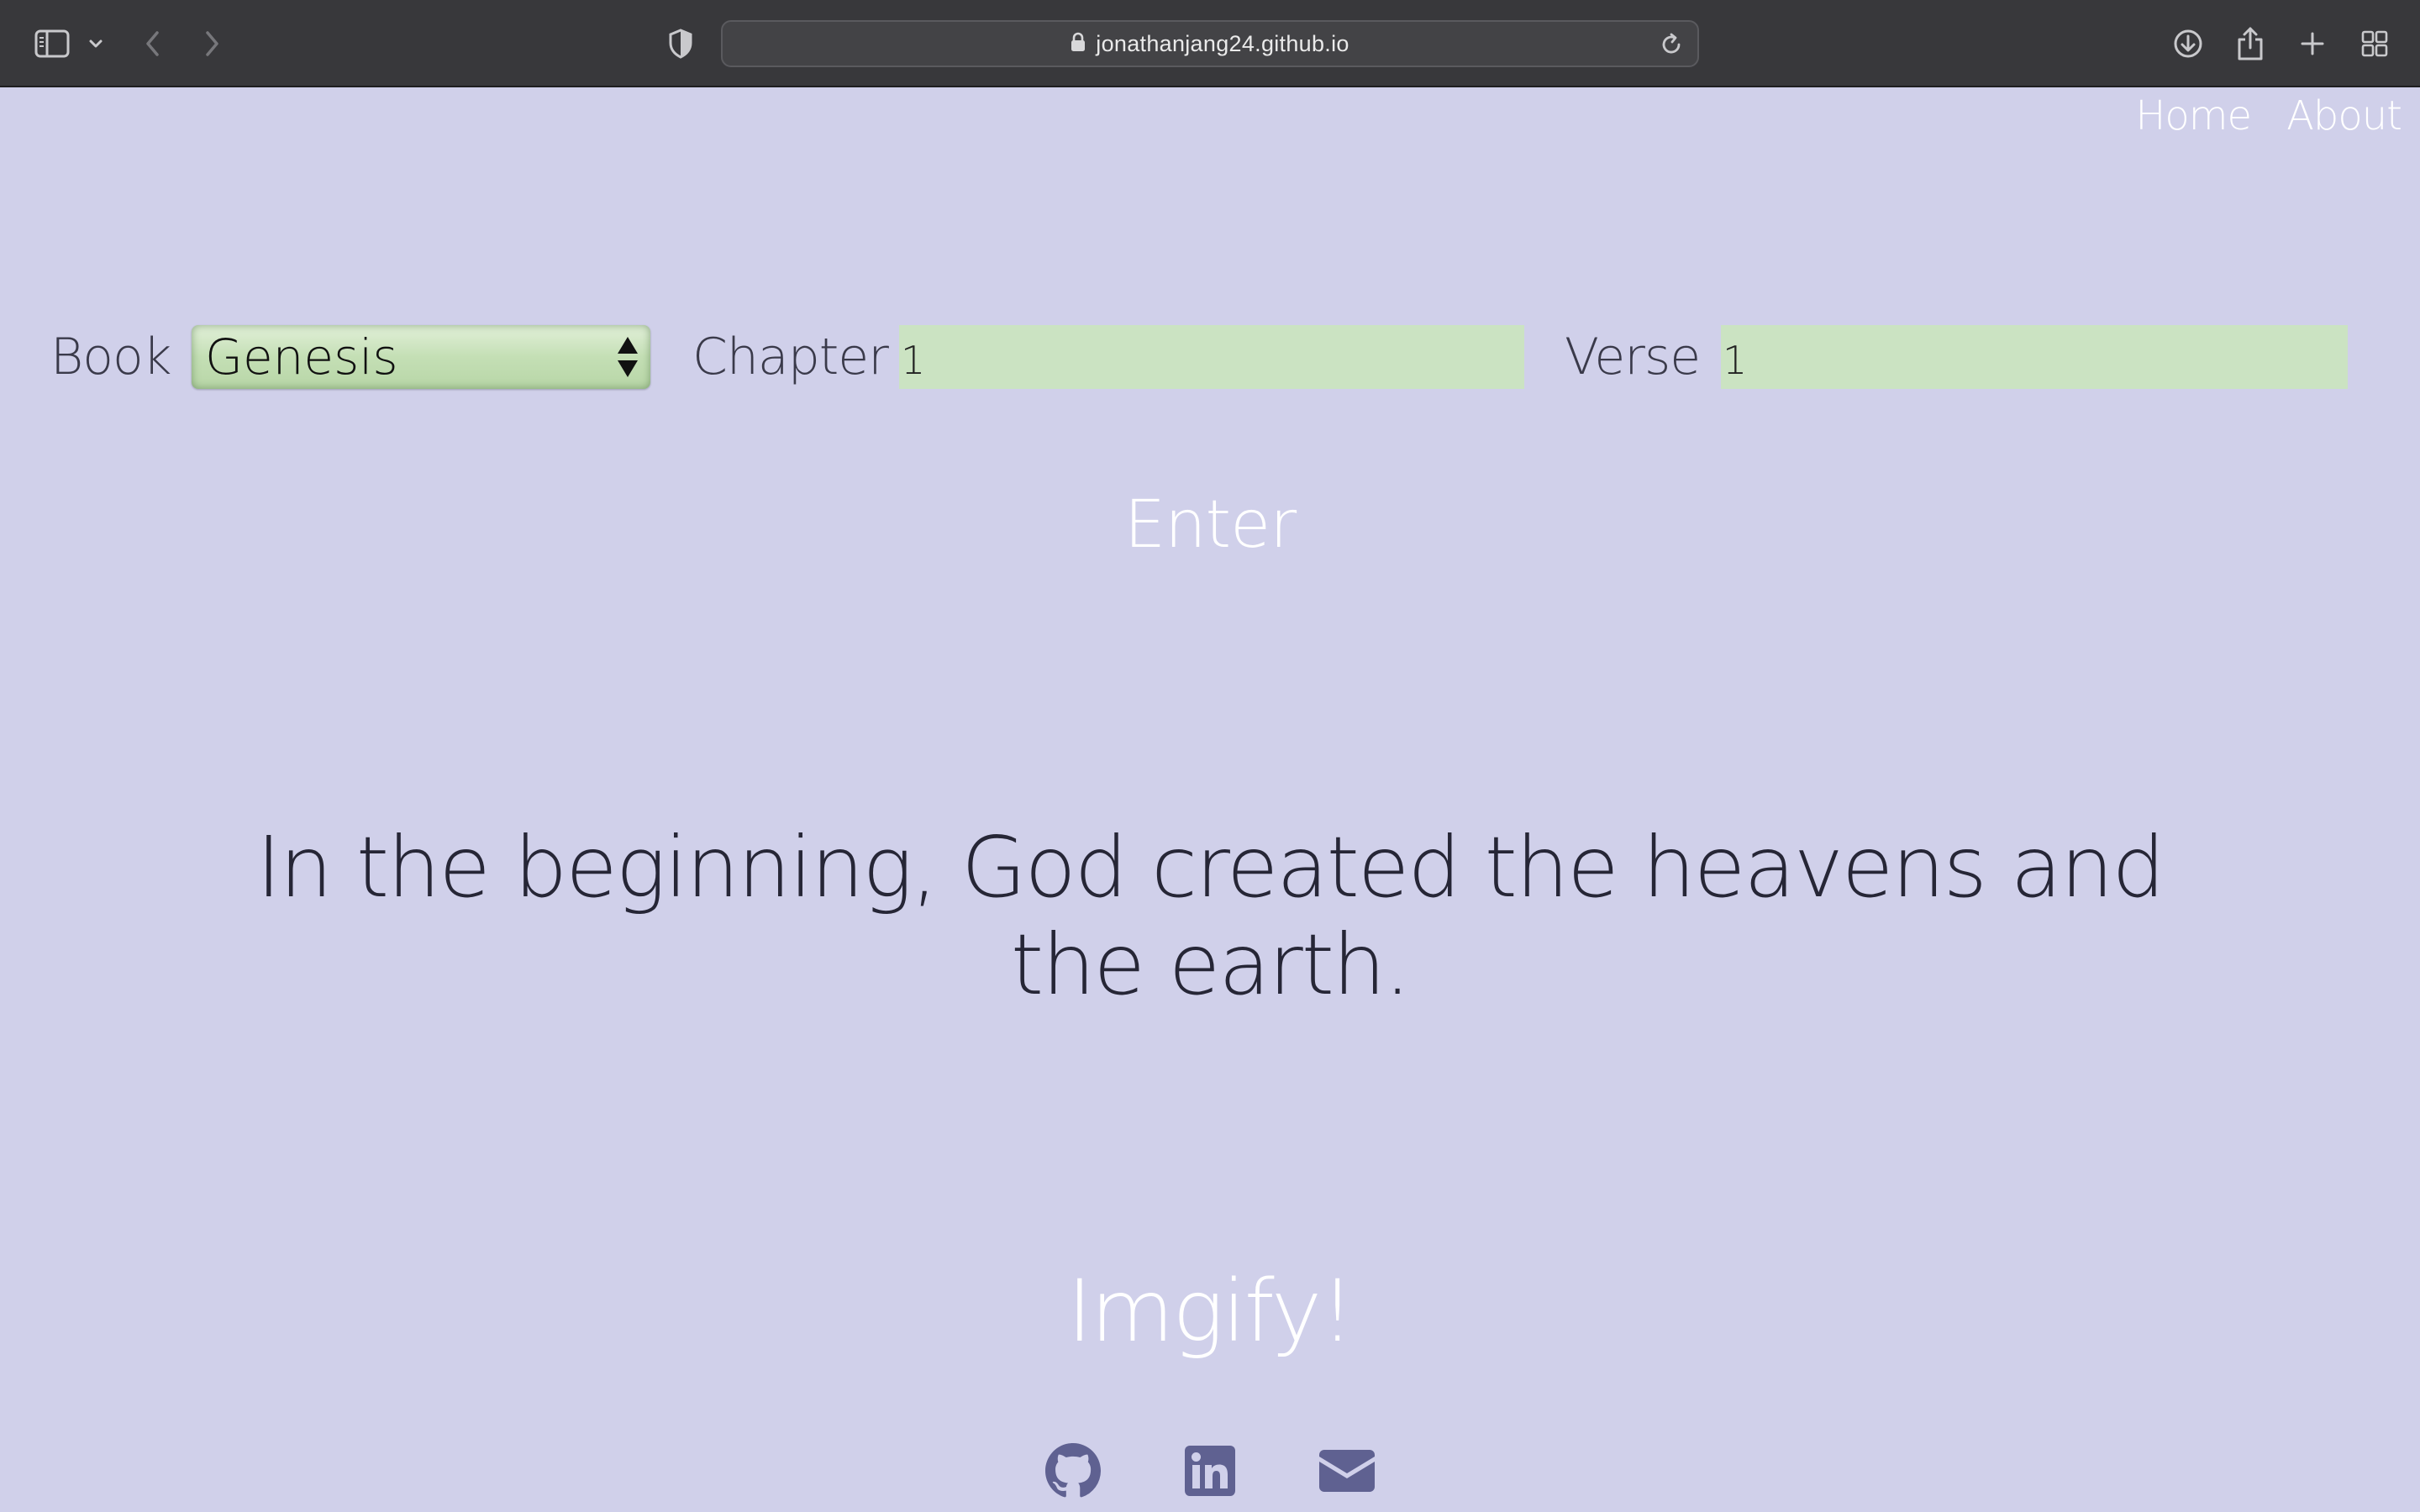 The image size is (2420, 1512). I want to click on linkedin-icon, so click(1210, 1472).